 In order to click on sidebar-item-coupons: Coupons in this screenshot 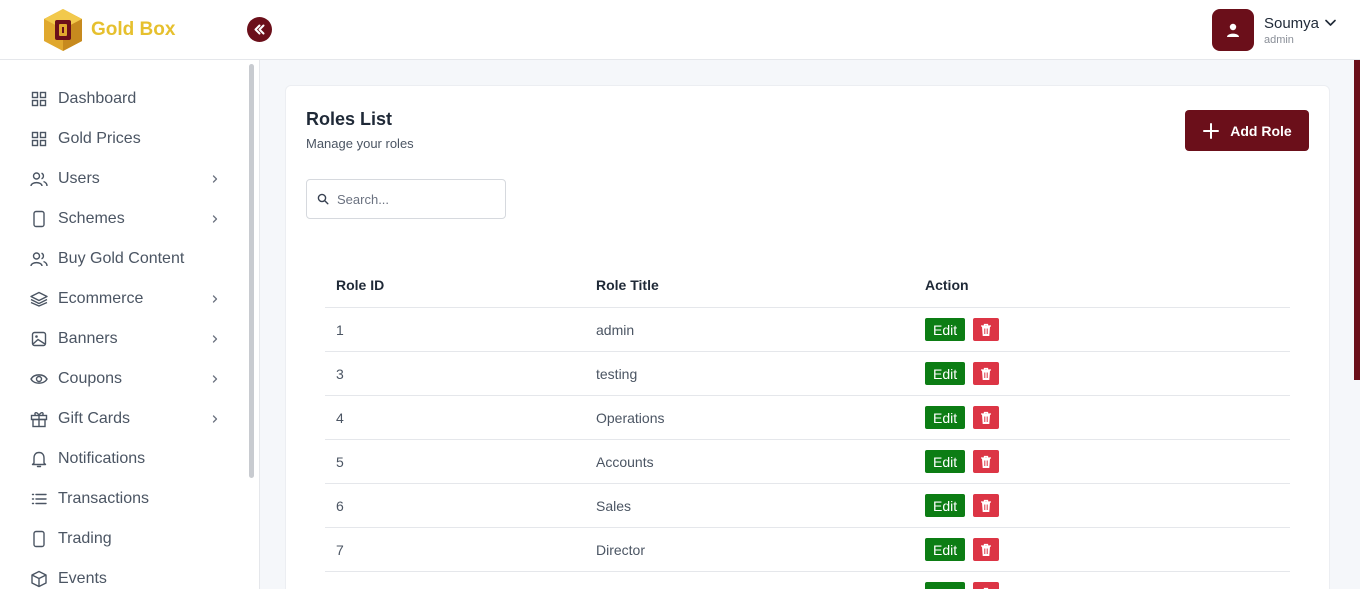, I will do `click(122, 379)`.